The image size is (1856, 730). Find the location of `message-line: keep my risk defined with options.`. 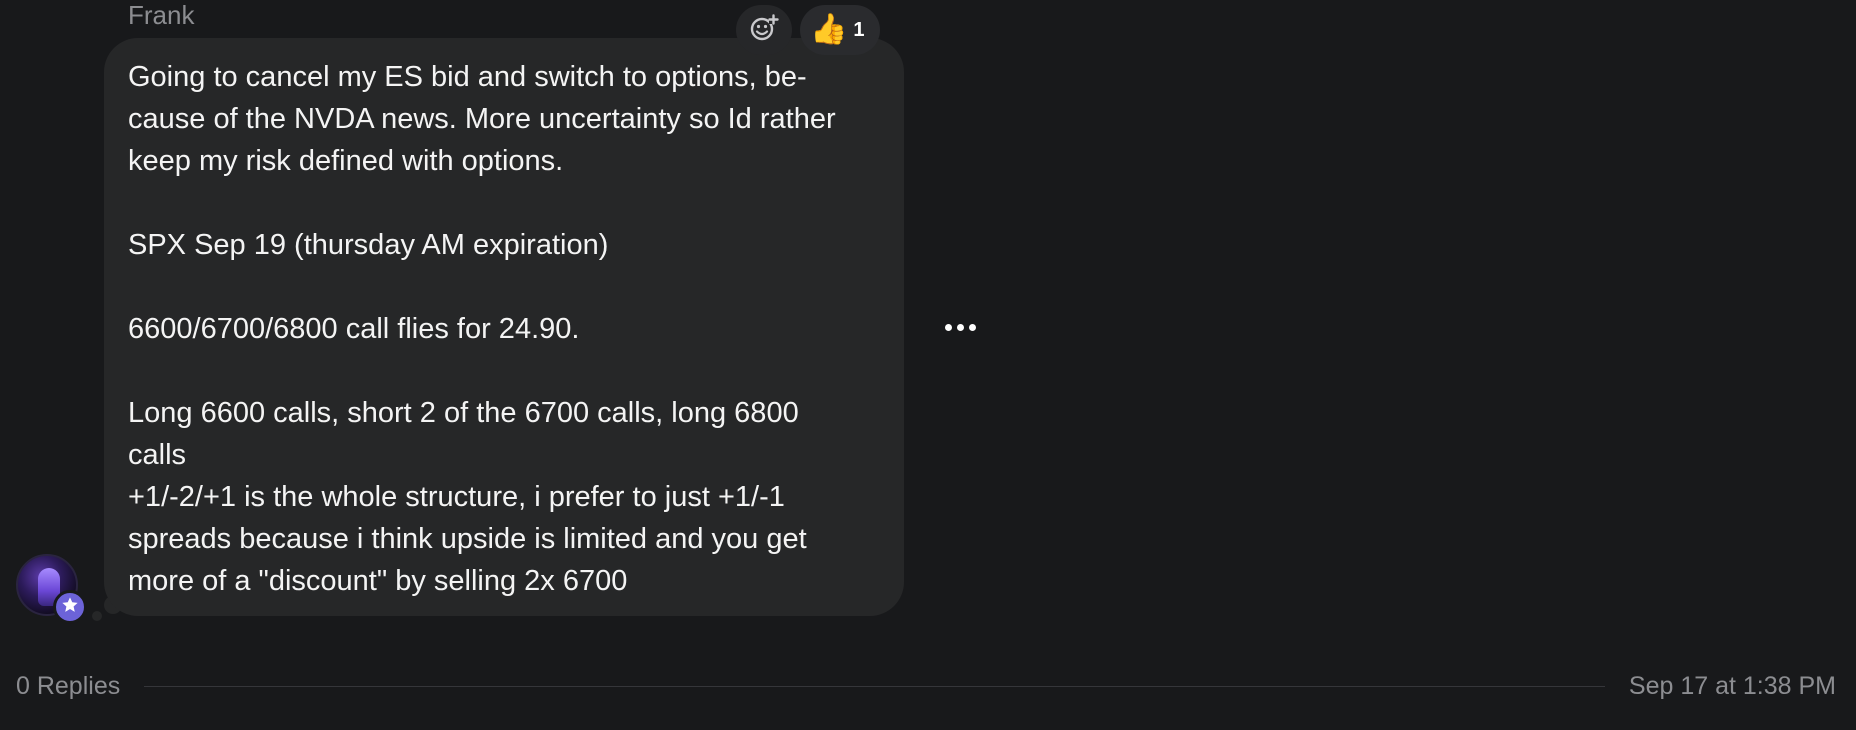

message-line: keep my risk defined with options. is located at coordinates (346, 161).